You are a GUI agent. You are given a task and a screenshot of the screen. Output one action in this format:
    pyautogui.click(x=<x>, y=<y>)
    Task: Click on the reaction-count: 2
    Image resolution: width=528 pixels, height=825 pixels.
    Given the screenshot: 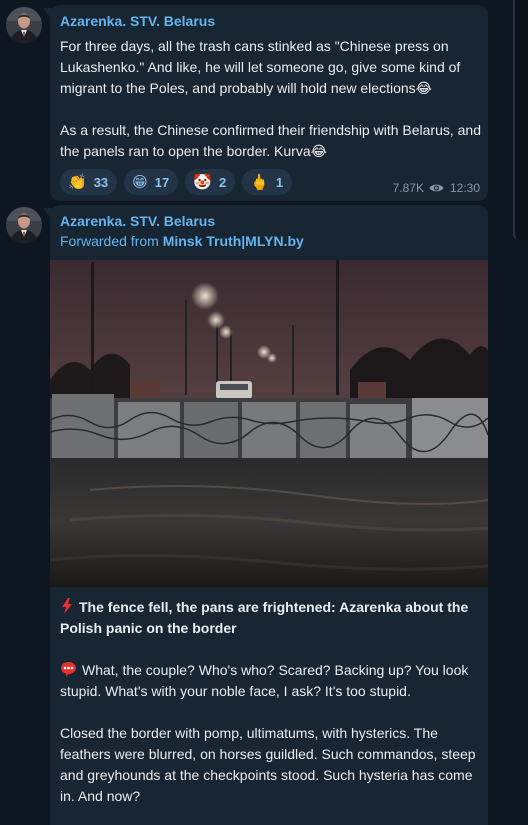 What is the action you would take?
    pyautogui.click(x=222, y=182)
    